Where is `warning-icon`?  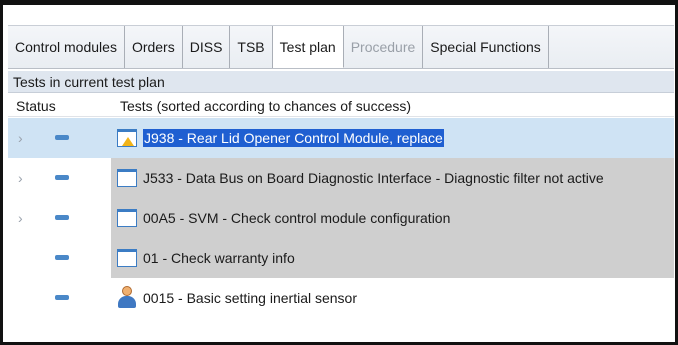
warning-icon is located at coordinates (128, 141).